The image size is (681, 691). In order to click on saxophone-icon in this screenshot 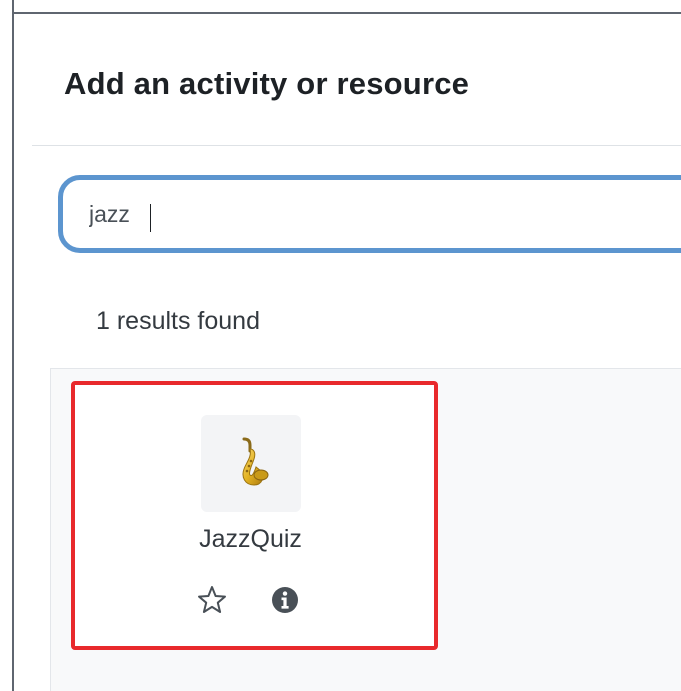, I will do `click(255, 461)`.